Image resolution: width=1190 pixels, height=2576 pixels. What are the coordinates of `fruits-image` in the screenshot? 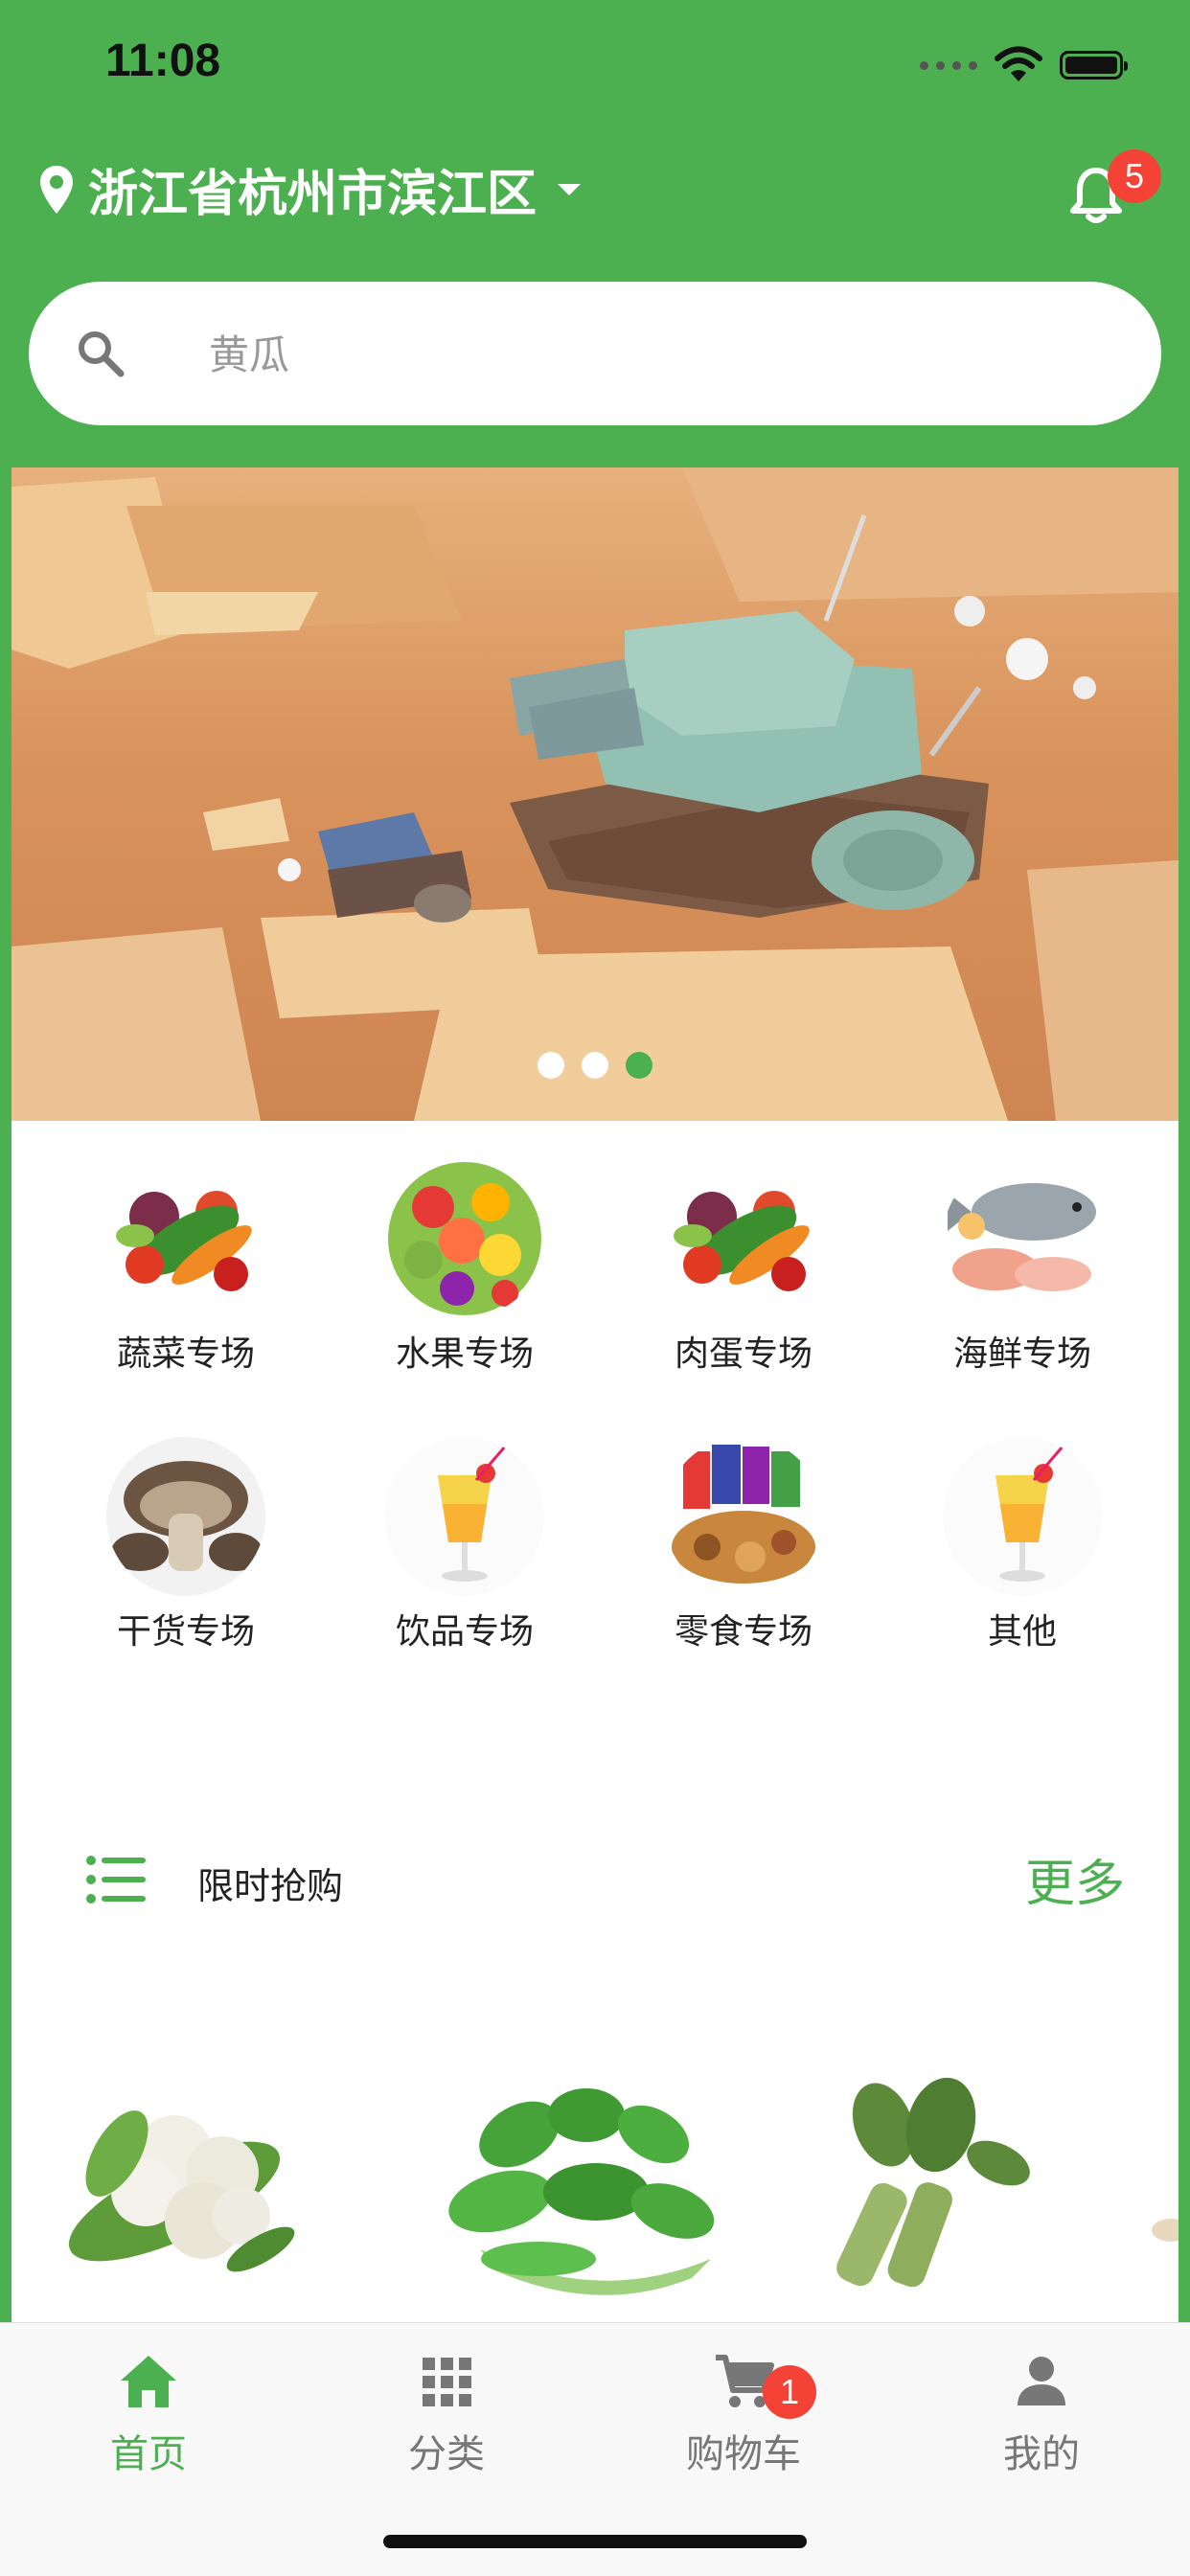 It's located at (465, 1239).